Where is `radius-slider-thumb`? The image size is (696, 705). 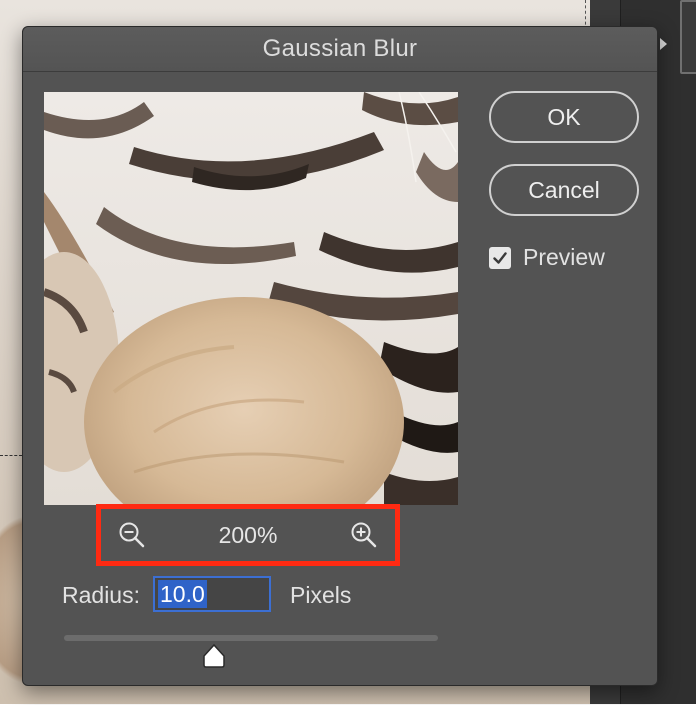 radius-slider-thumb is located at coordinates (214, 656).